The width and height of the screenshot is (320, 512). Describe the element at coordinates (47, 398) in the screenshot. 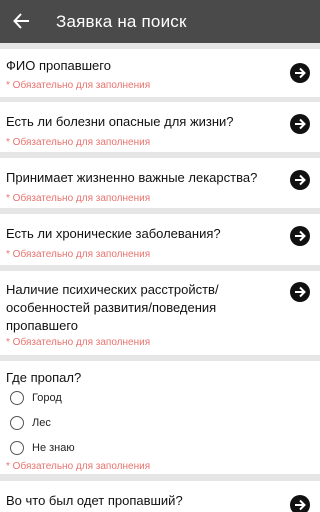

I see `radio-label: Город` at that location.